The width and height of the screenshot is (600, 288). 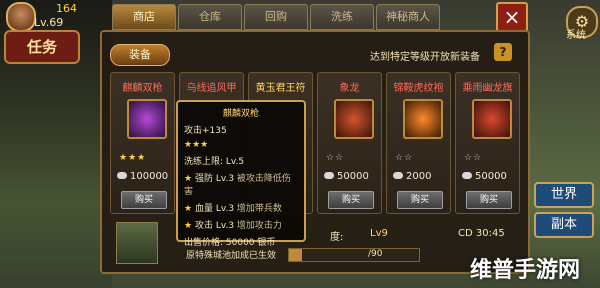 I want to click on player-avatar, so click(x=21, y=17).